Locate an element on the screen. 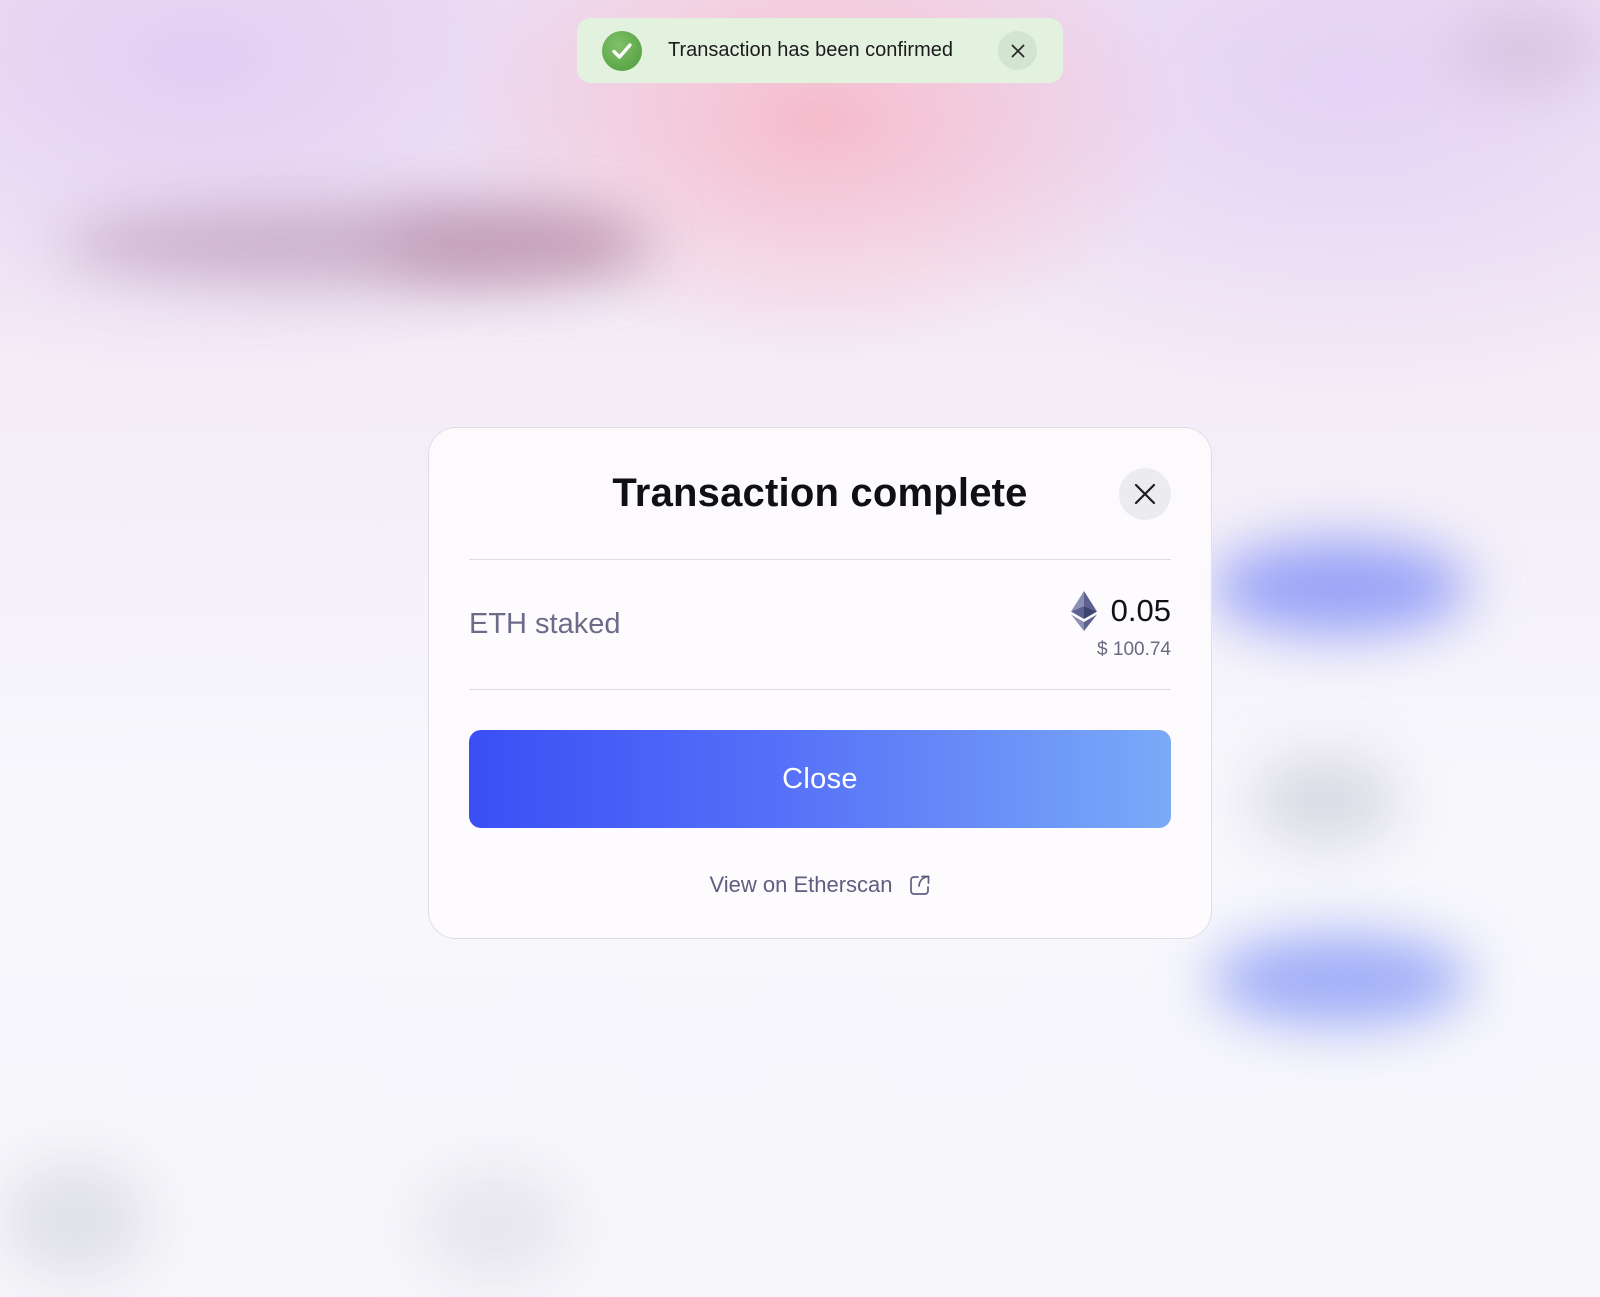  staked-value: 0.05 $ 100.74 is located at coordinates (1120, 625).